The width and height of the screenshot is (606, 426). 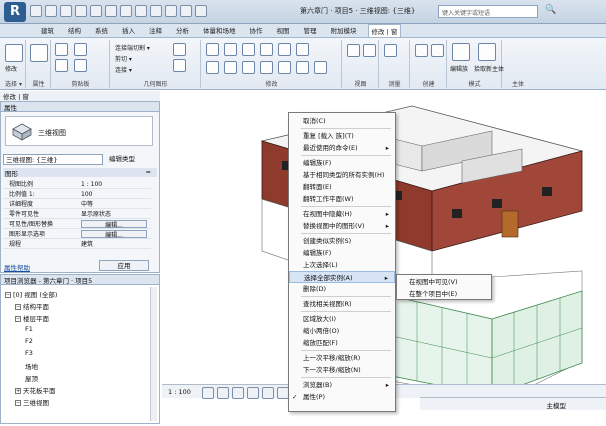 What do you see at coordinates (219, 30) in the screenshot?
I see `ribbon-tab-6: 体量和场地` at bounding box center [219, 30].